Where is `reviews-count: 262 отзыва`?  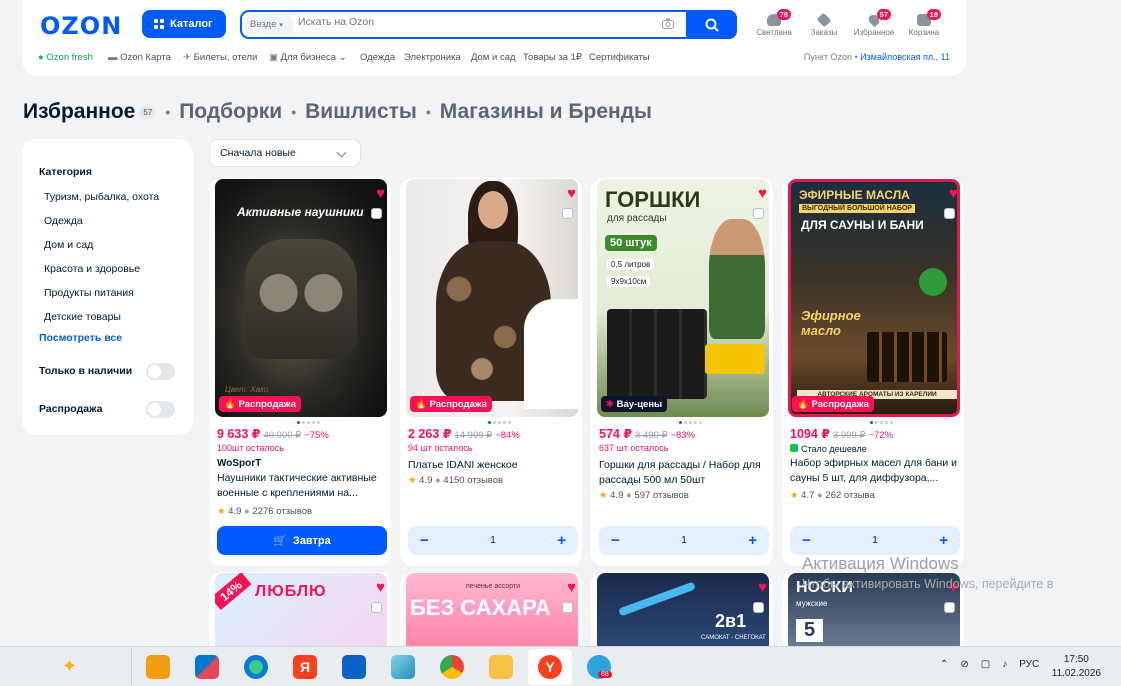
reviews-count: 262 отзыва is located at coordinates (849, 495).